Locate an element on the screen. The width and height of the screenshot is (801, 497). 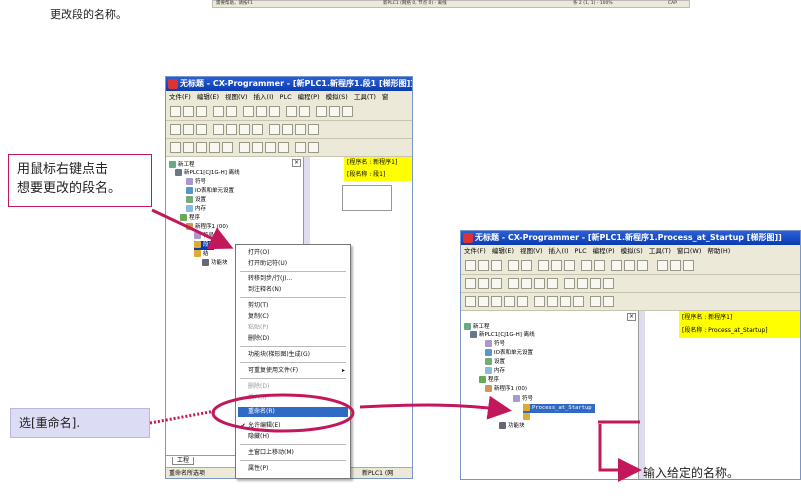
arrow-to-caption is located at coordinates (620, 453).